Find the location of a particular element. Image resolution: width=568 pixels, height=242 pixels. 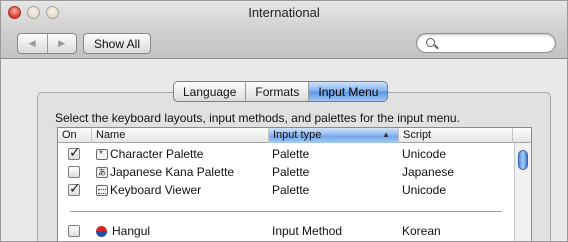

search-field is located at coordinates (486, 43).